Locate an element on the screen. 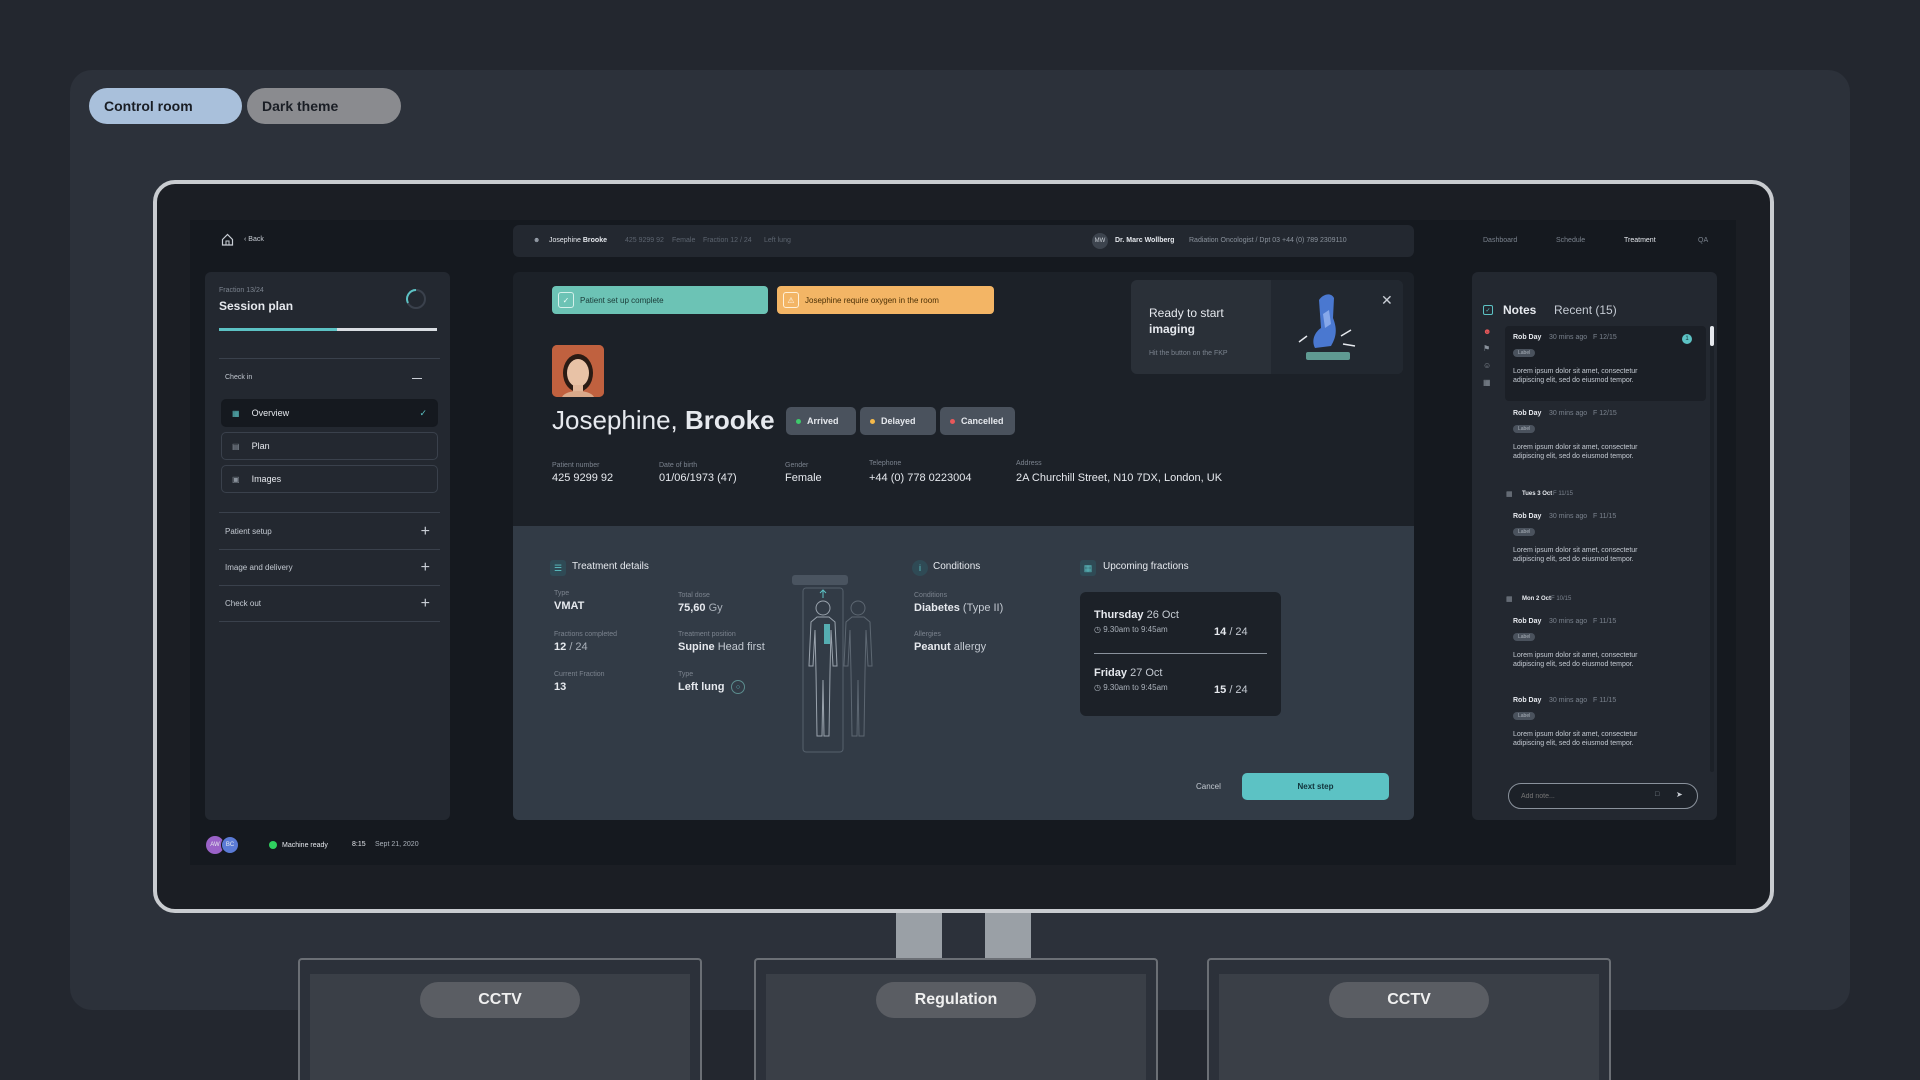 Image resolution: width=1920 pixels, height=1080 pixels. fraction-day-name: Thursday is located at coordinates (1119, 615).